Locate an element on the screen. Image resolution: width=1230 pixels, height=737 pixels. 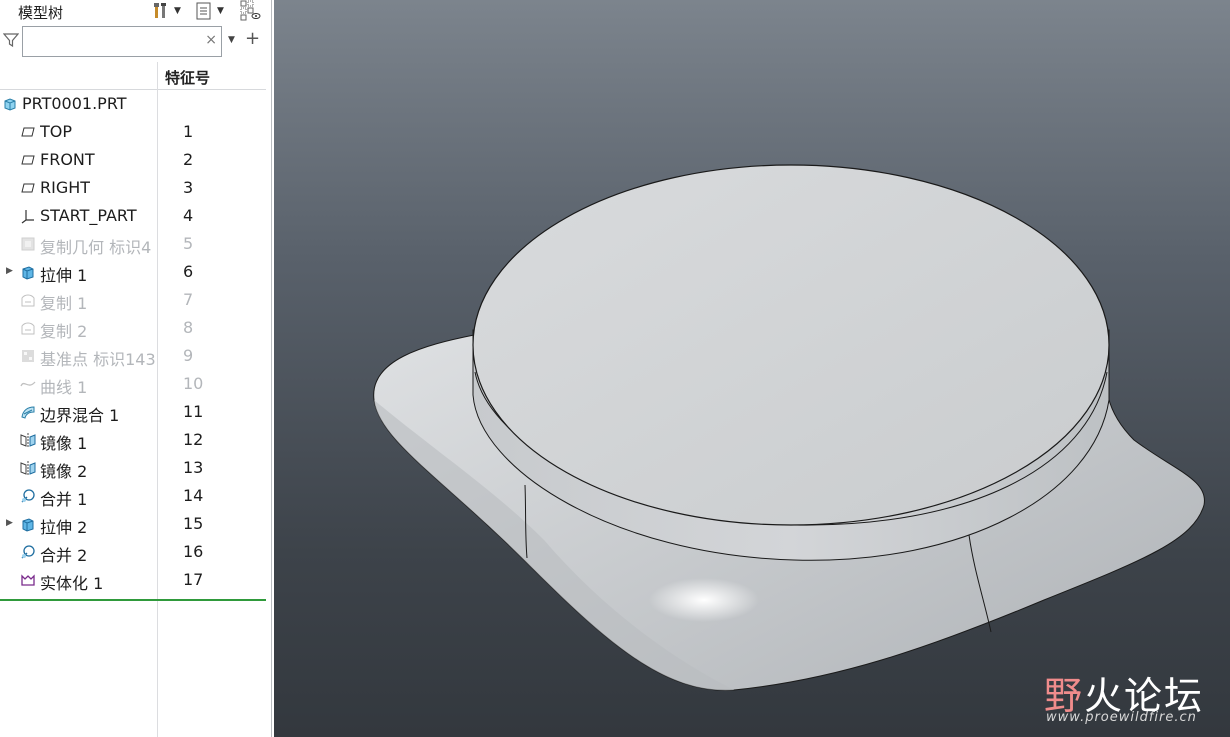
search-input is located at coordinates (114, 41).